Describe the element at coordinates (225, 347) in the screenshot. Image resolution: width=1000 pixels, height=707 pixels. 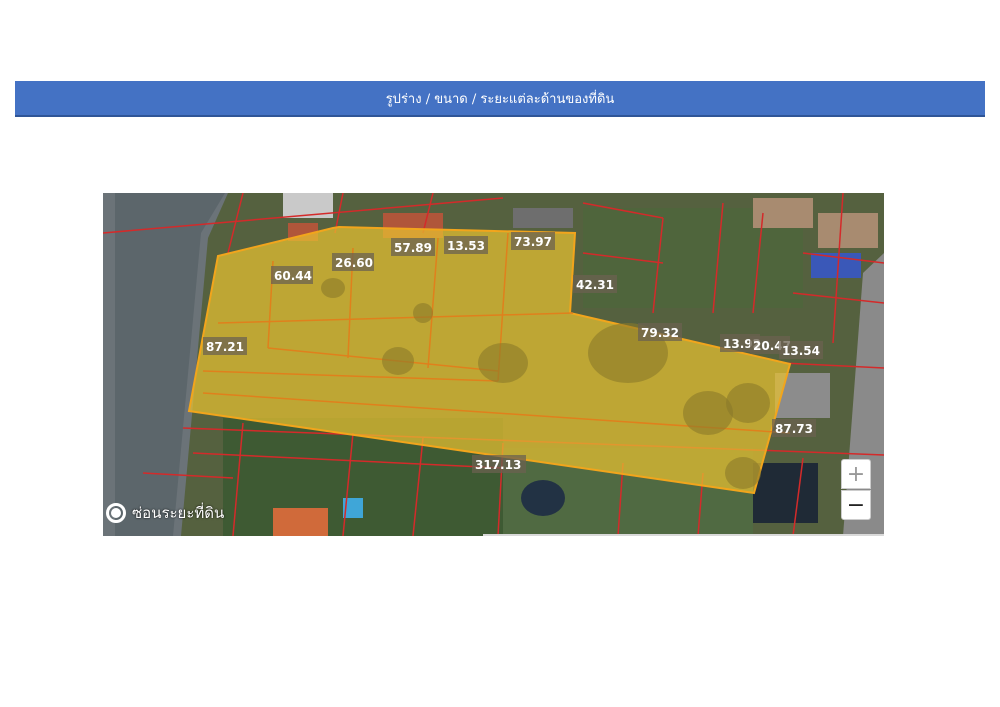
I see `dimension-label: 87.21` at that location.